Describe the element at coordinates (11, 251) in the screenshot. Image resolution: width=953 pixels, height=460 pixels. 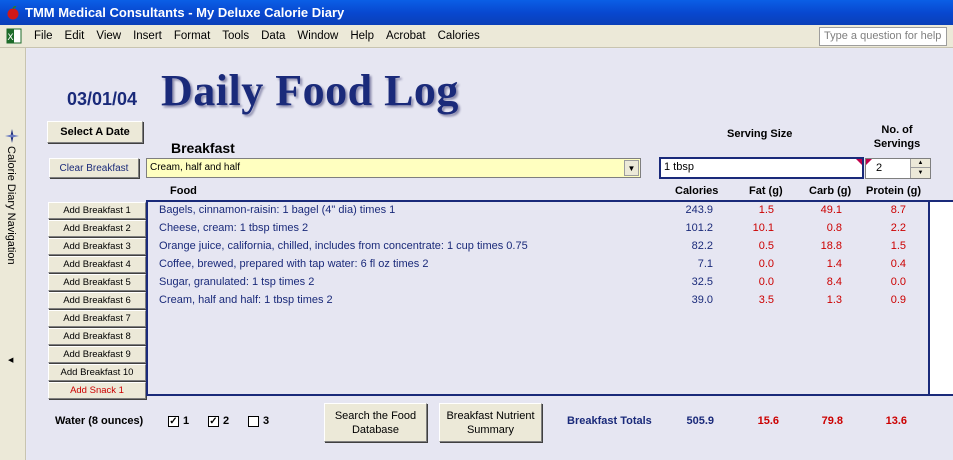
I see `nav-label: Calorie Diary Navigation` at that location.